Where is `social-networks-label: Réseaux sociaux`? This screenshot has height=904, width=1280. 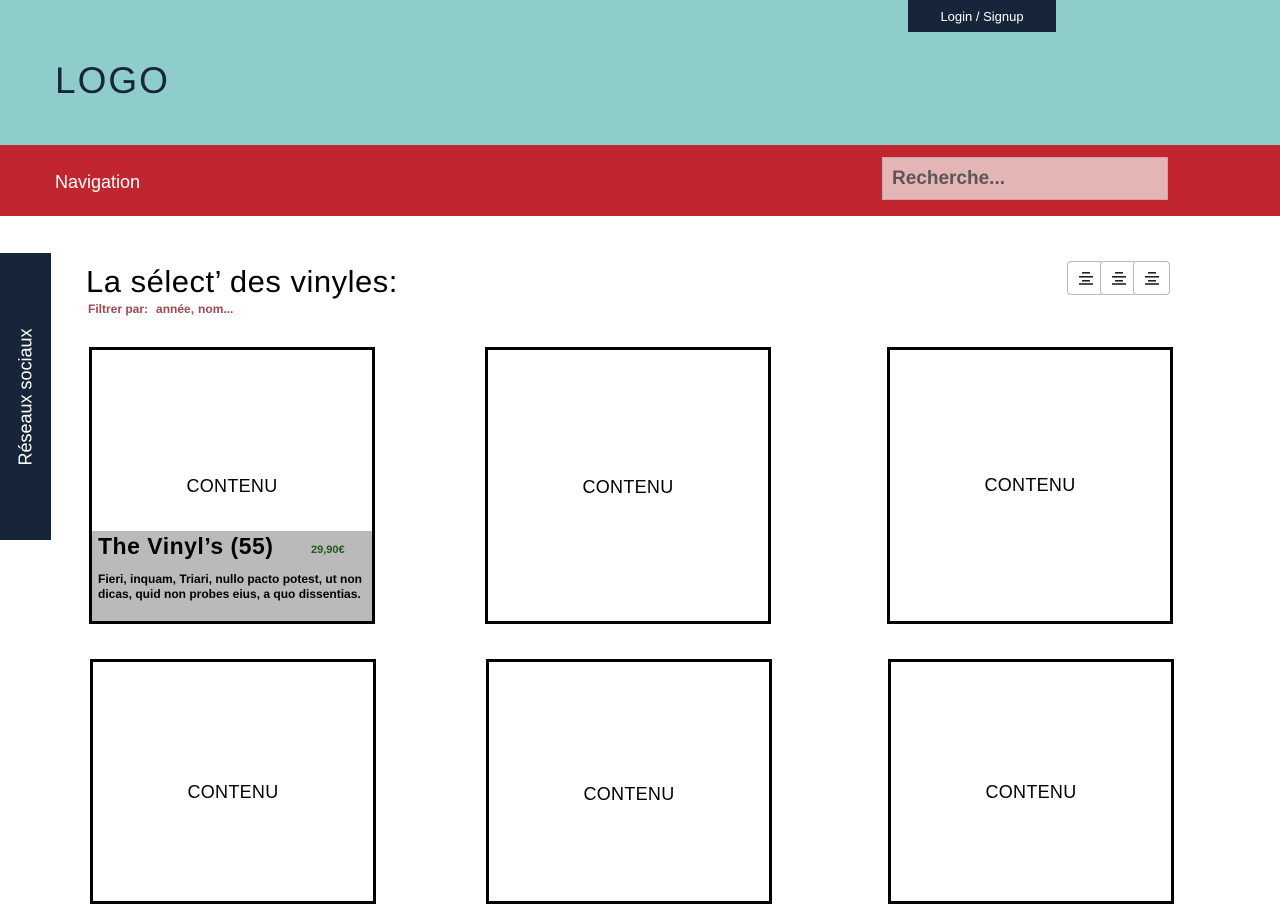 social-networks-label: Réseaux sociaux is located at coordinates (25, 396).